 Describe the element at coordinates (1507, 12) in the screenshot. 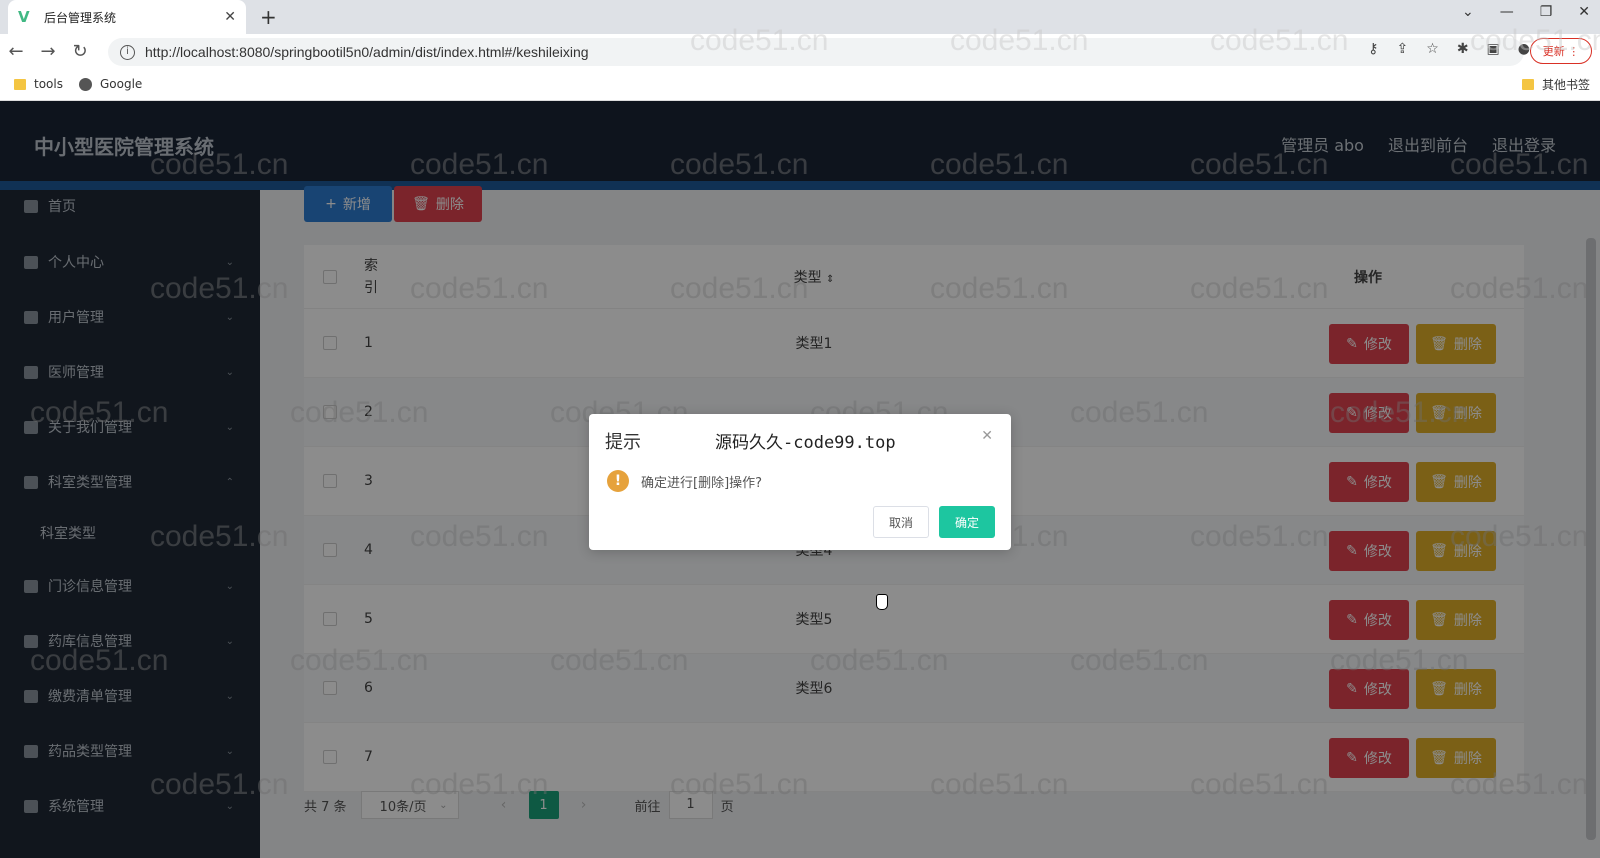

I see `minimize-icon: —` at that location.